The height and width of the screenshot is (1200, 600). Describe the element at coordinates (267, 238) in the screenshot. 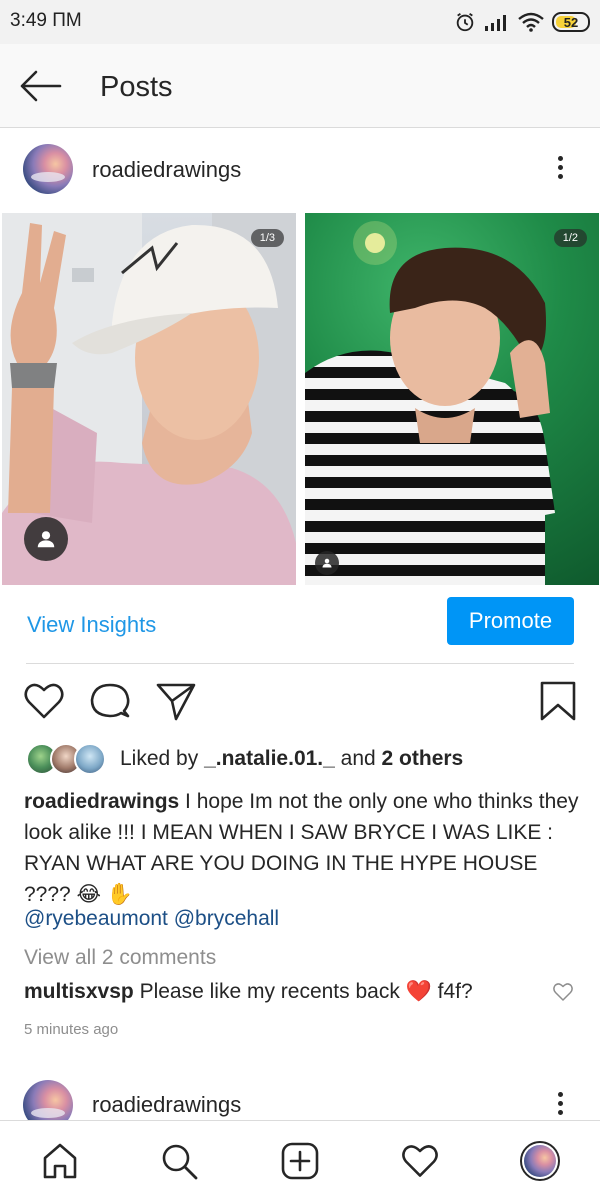

I see `image-counter: 1/3` at that location.